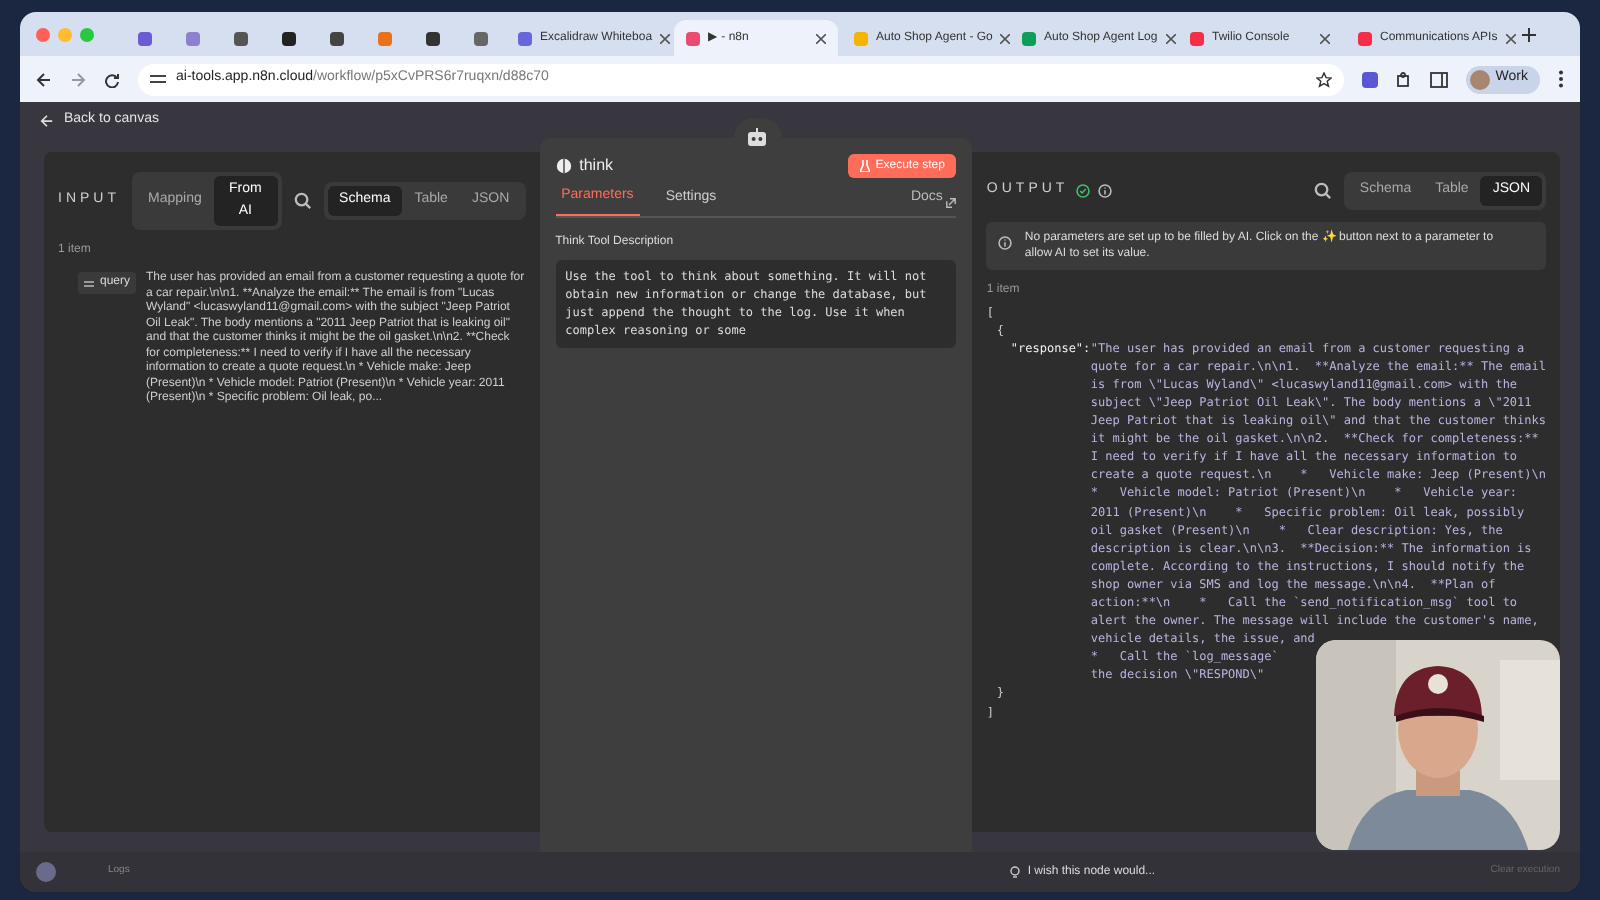  I want to click on robot-icon, so click(757, 138).